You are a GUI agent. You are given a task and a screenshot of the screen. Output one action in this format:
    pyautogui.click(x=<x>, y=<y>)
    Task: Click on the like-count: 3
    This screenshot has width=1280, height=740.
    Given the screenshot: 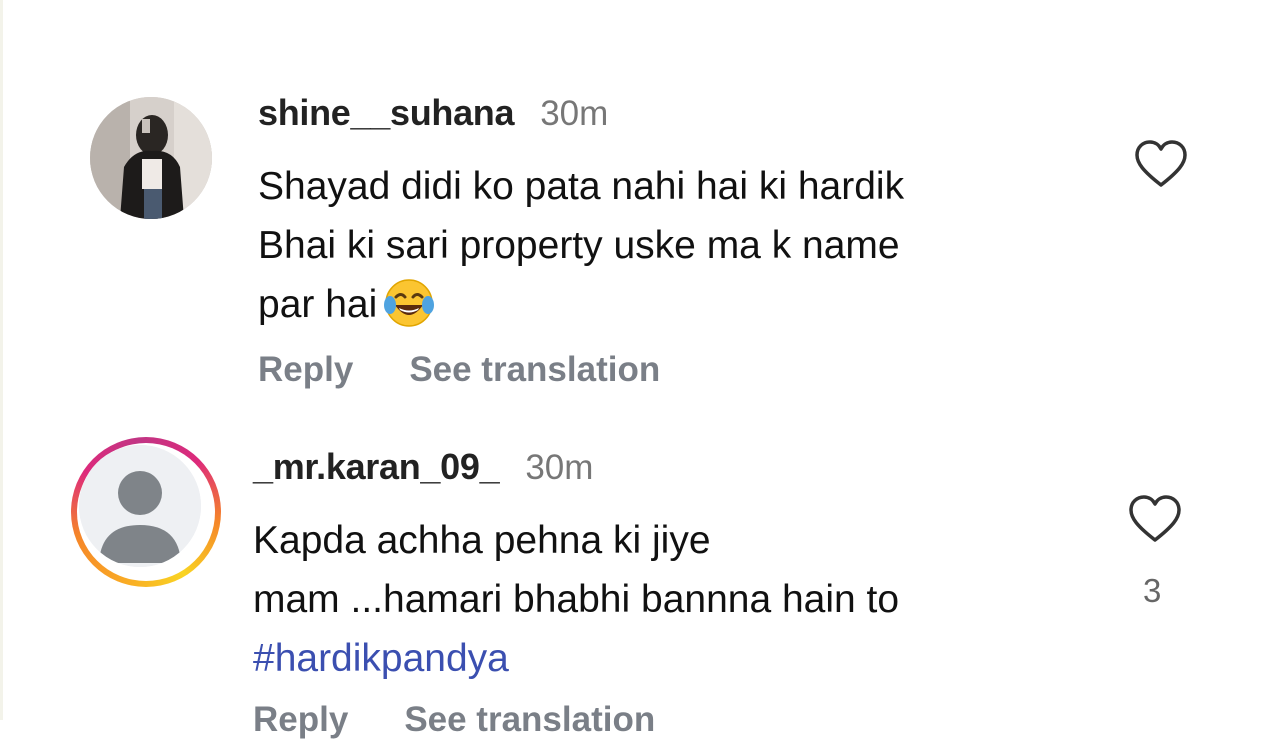 What is the action you would take?
    pyautogui.click(x=1152, y=590)
    